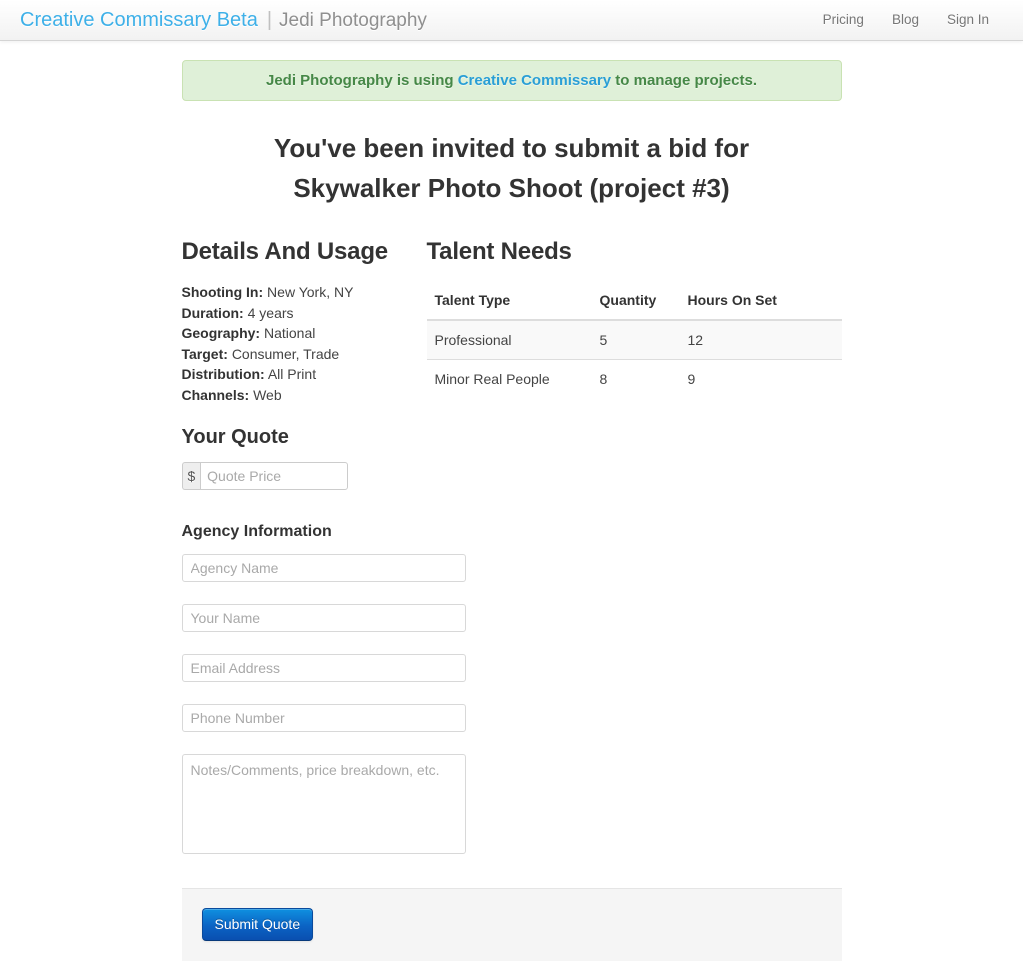 The height and width of the screenshot is (973, 1023). I want to click on quote-section: Your Quote $, so click(511, 456).